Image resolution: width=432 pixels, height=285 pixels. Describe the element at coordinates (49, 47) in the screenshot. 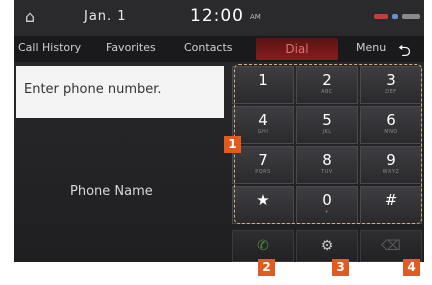

I see `tab-call-history: Call History` at that location.